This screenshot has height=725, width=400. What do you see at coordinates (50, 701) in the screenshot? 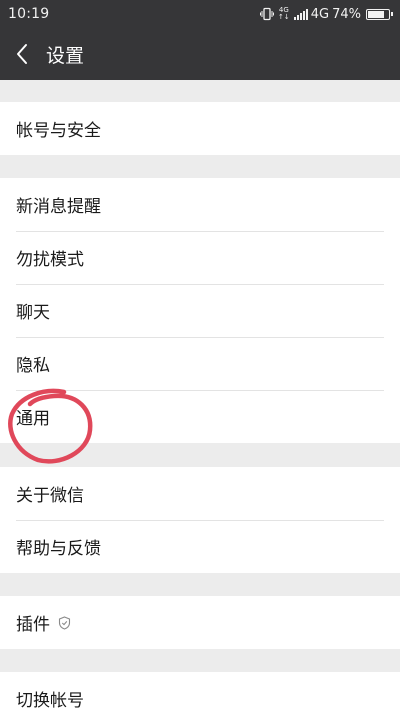
I see `settings-item-label: 切换帐号` at bounding box center [50, 701].